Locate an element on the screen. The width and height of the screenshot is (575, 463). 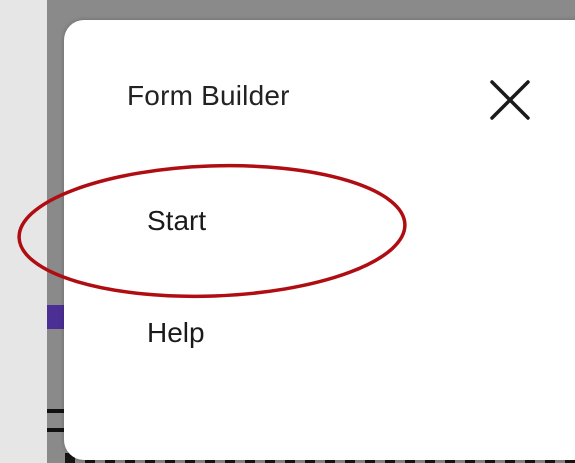
close-button is located at coordinates (510, 100).